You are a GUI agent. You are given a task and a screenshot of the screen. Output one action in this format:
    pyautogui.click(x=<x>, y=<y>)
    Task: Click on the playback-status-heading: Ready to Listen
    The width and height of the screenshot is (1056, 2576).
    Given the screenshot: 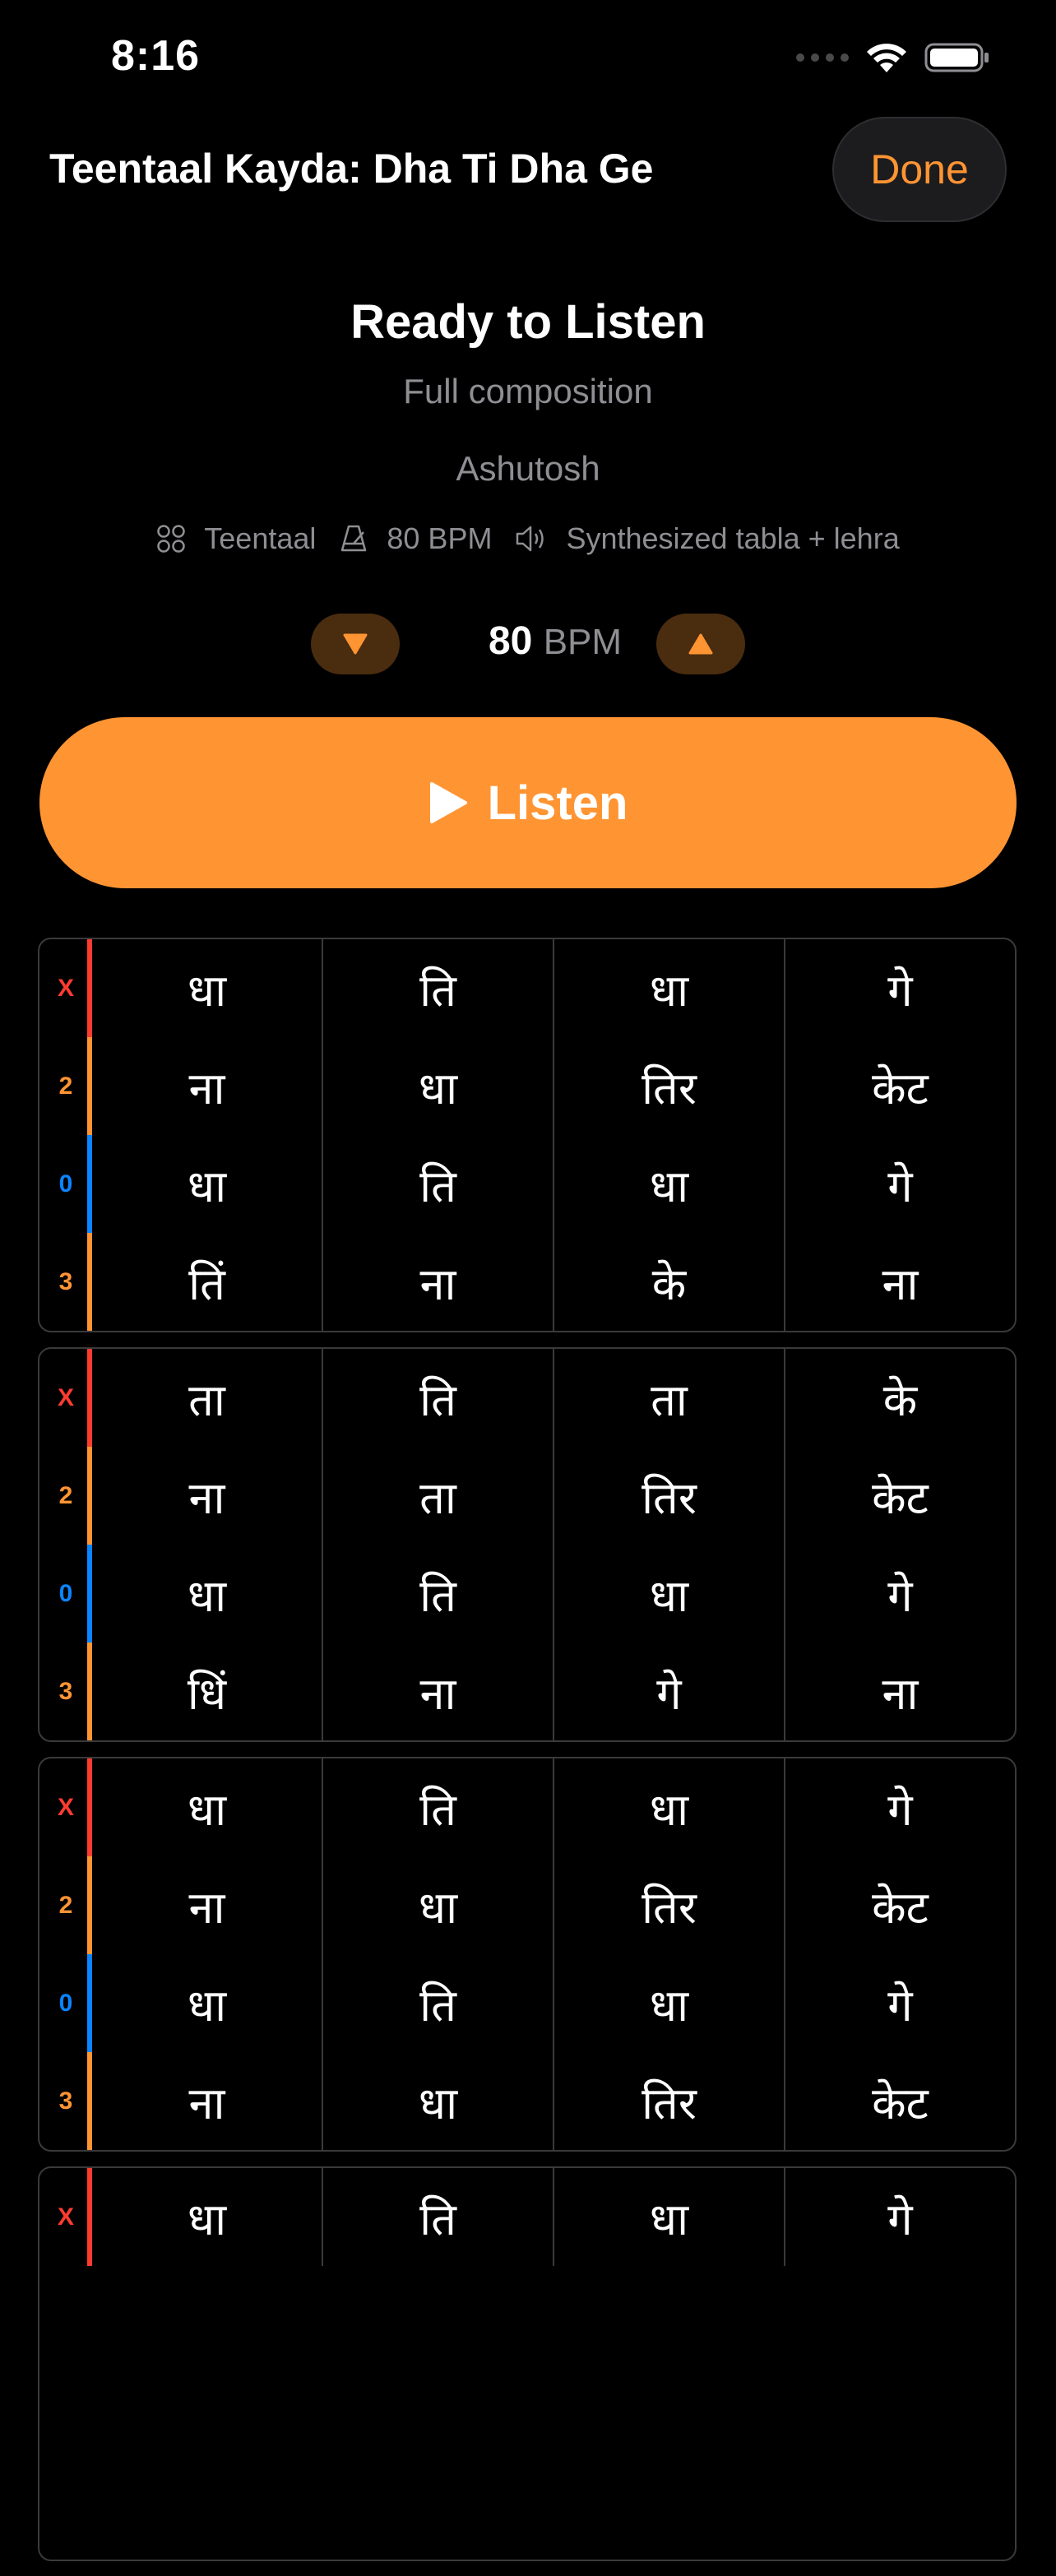 What is the action you would take?
    pyautogui.click(x=528, y=322)
    